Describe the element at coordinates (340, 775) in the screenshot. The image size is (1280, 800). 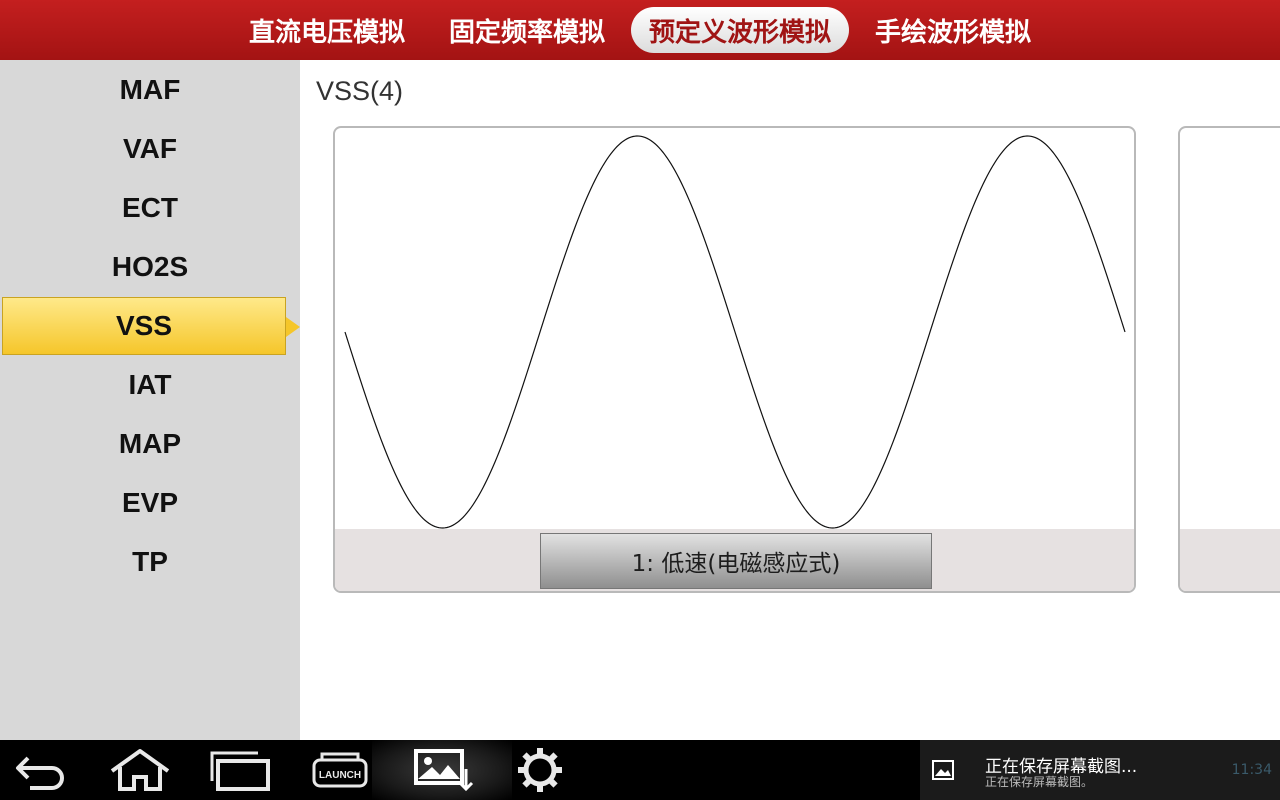
I see `svg-text: LAUNCH` at that location.